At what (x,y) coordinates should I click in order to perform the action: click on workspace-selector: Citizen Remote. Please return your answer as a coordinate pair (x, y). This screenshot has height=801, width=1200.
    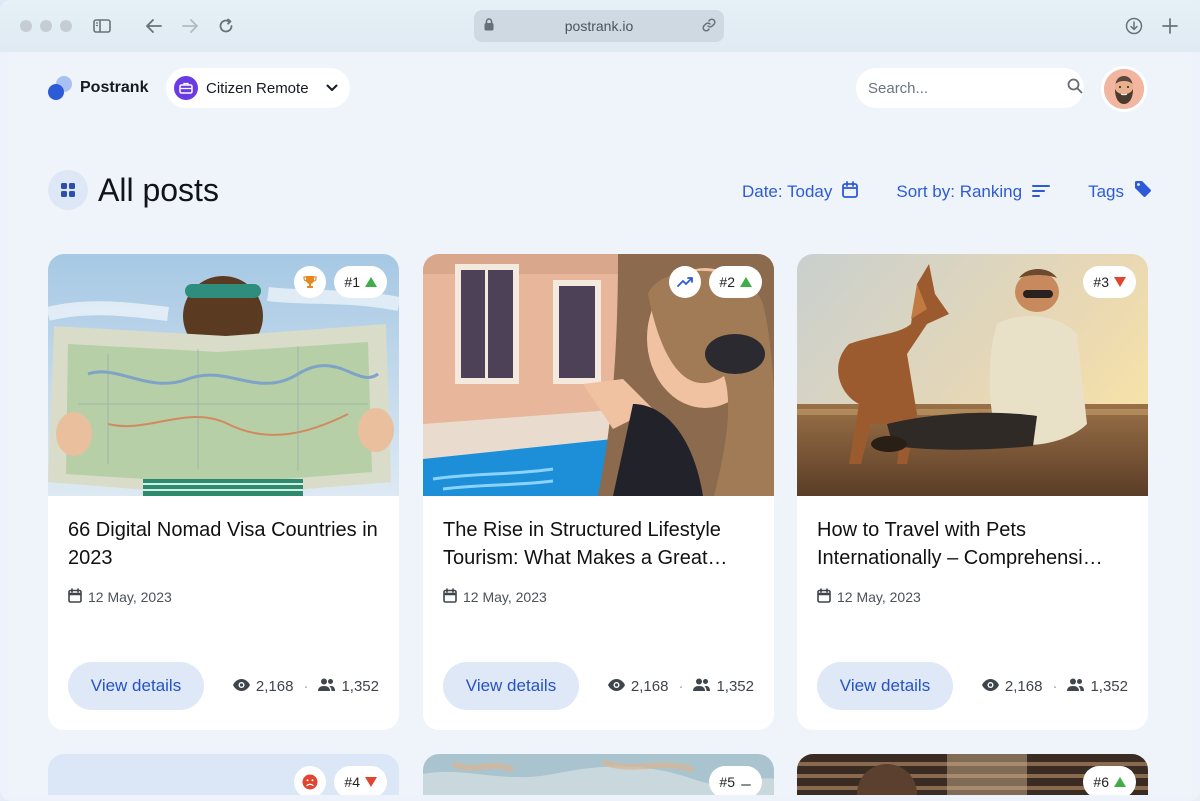
    Looking at the image, I should click on (258, 88).